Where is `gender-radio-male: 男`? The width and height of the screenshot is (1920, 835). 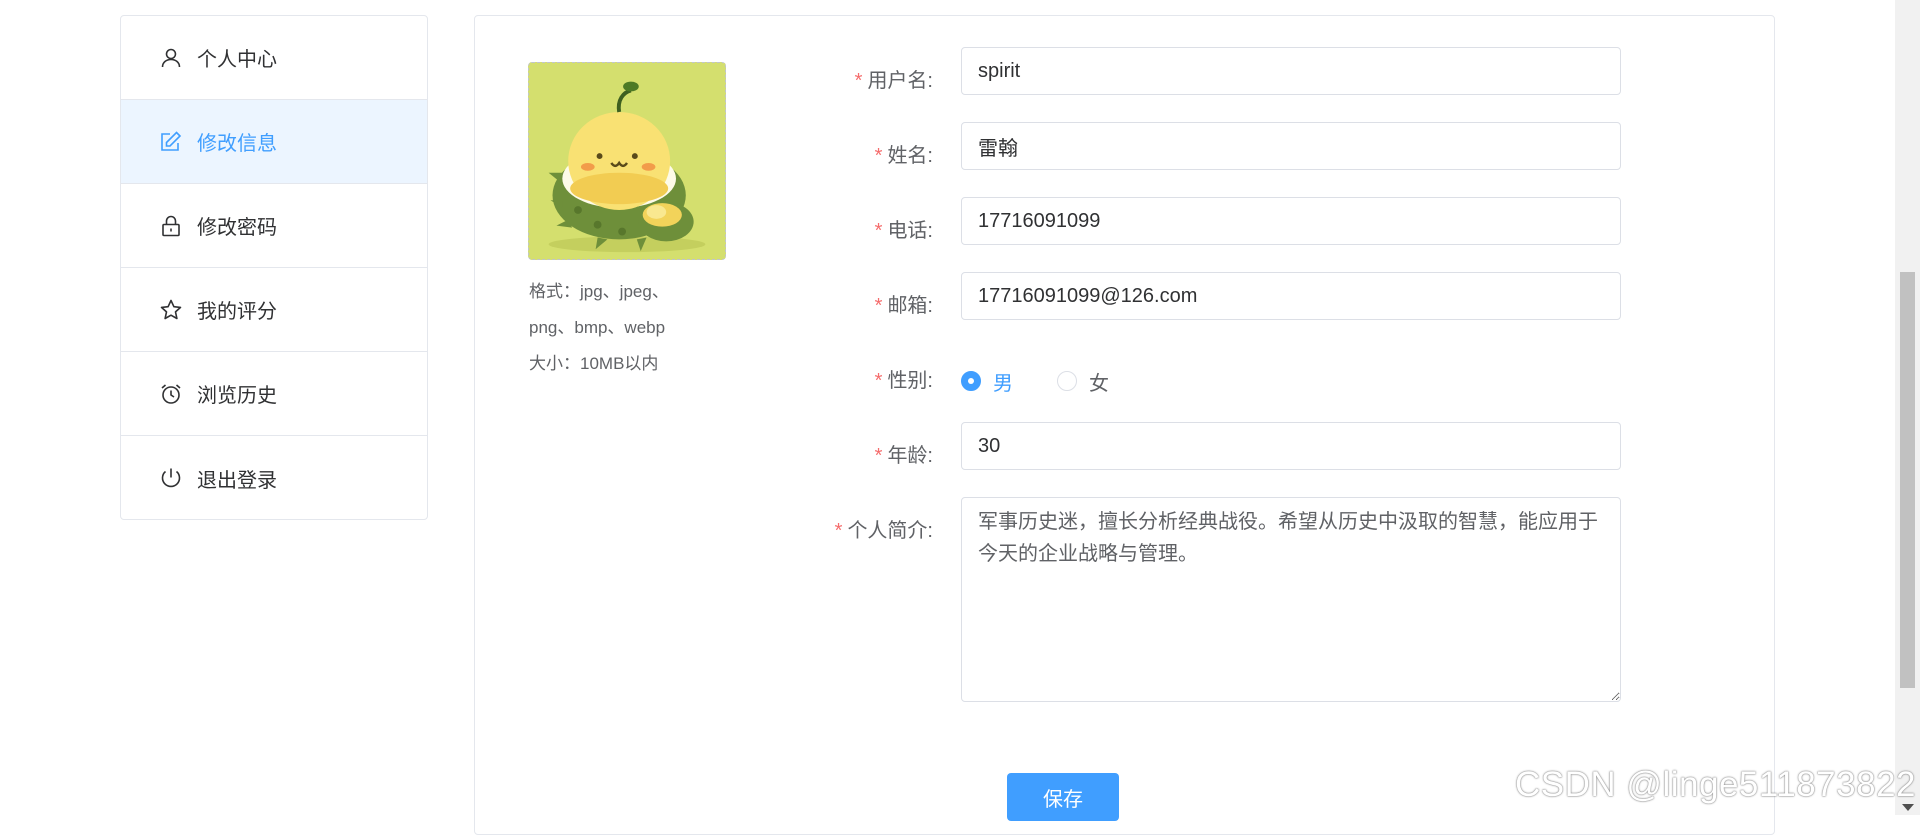 gender-radio-male: 男 is located at coordinates (987, 381).